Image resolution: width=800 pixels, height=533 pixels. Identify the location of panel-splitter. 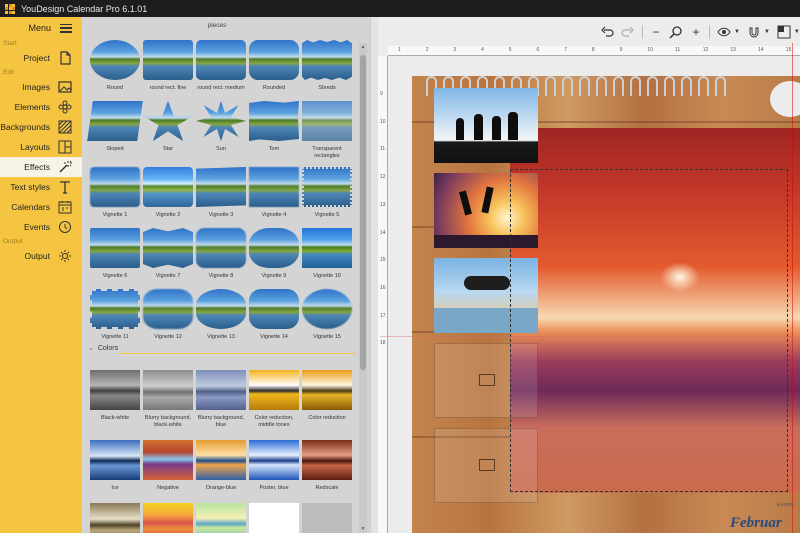
(374, 275).